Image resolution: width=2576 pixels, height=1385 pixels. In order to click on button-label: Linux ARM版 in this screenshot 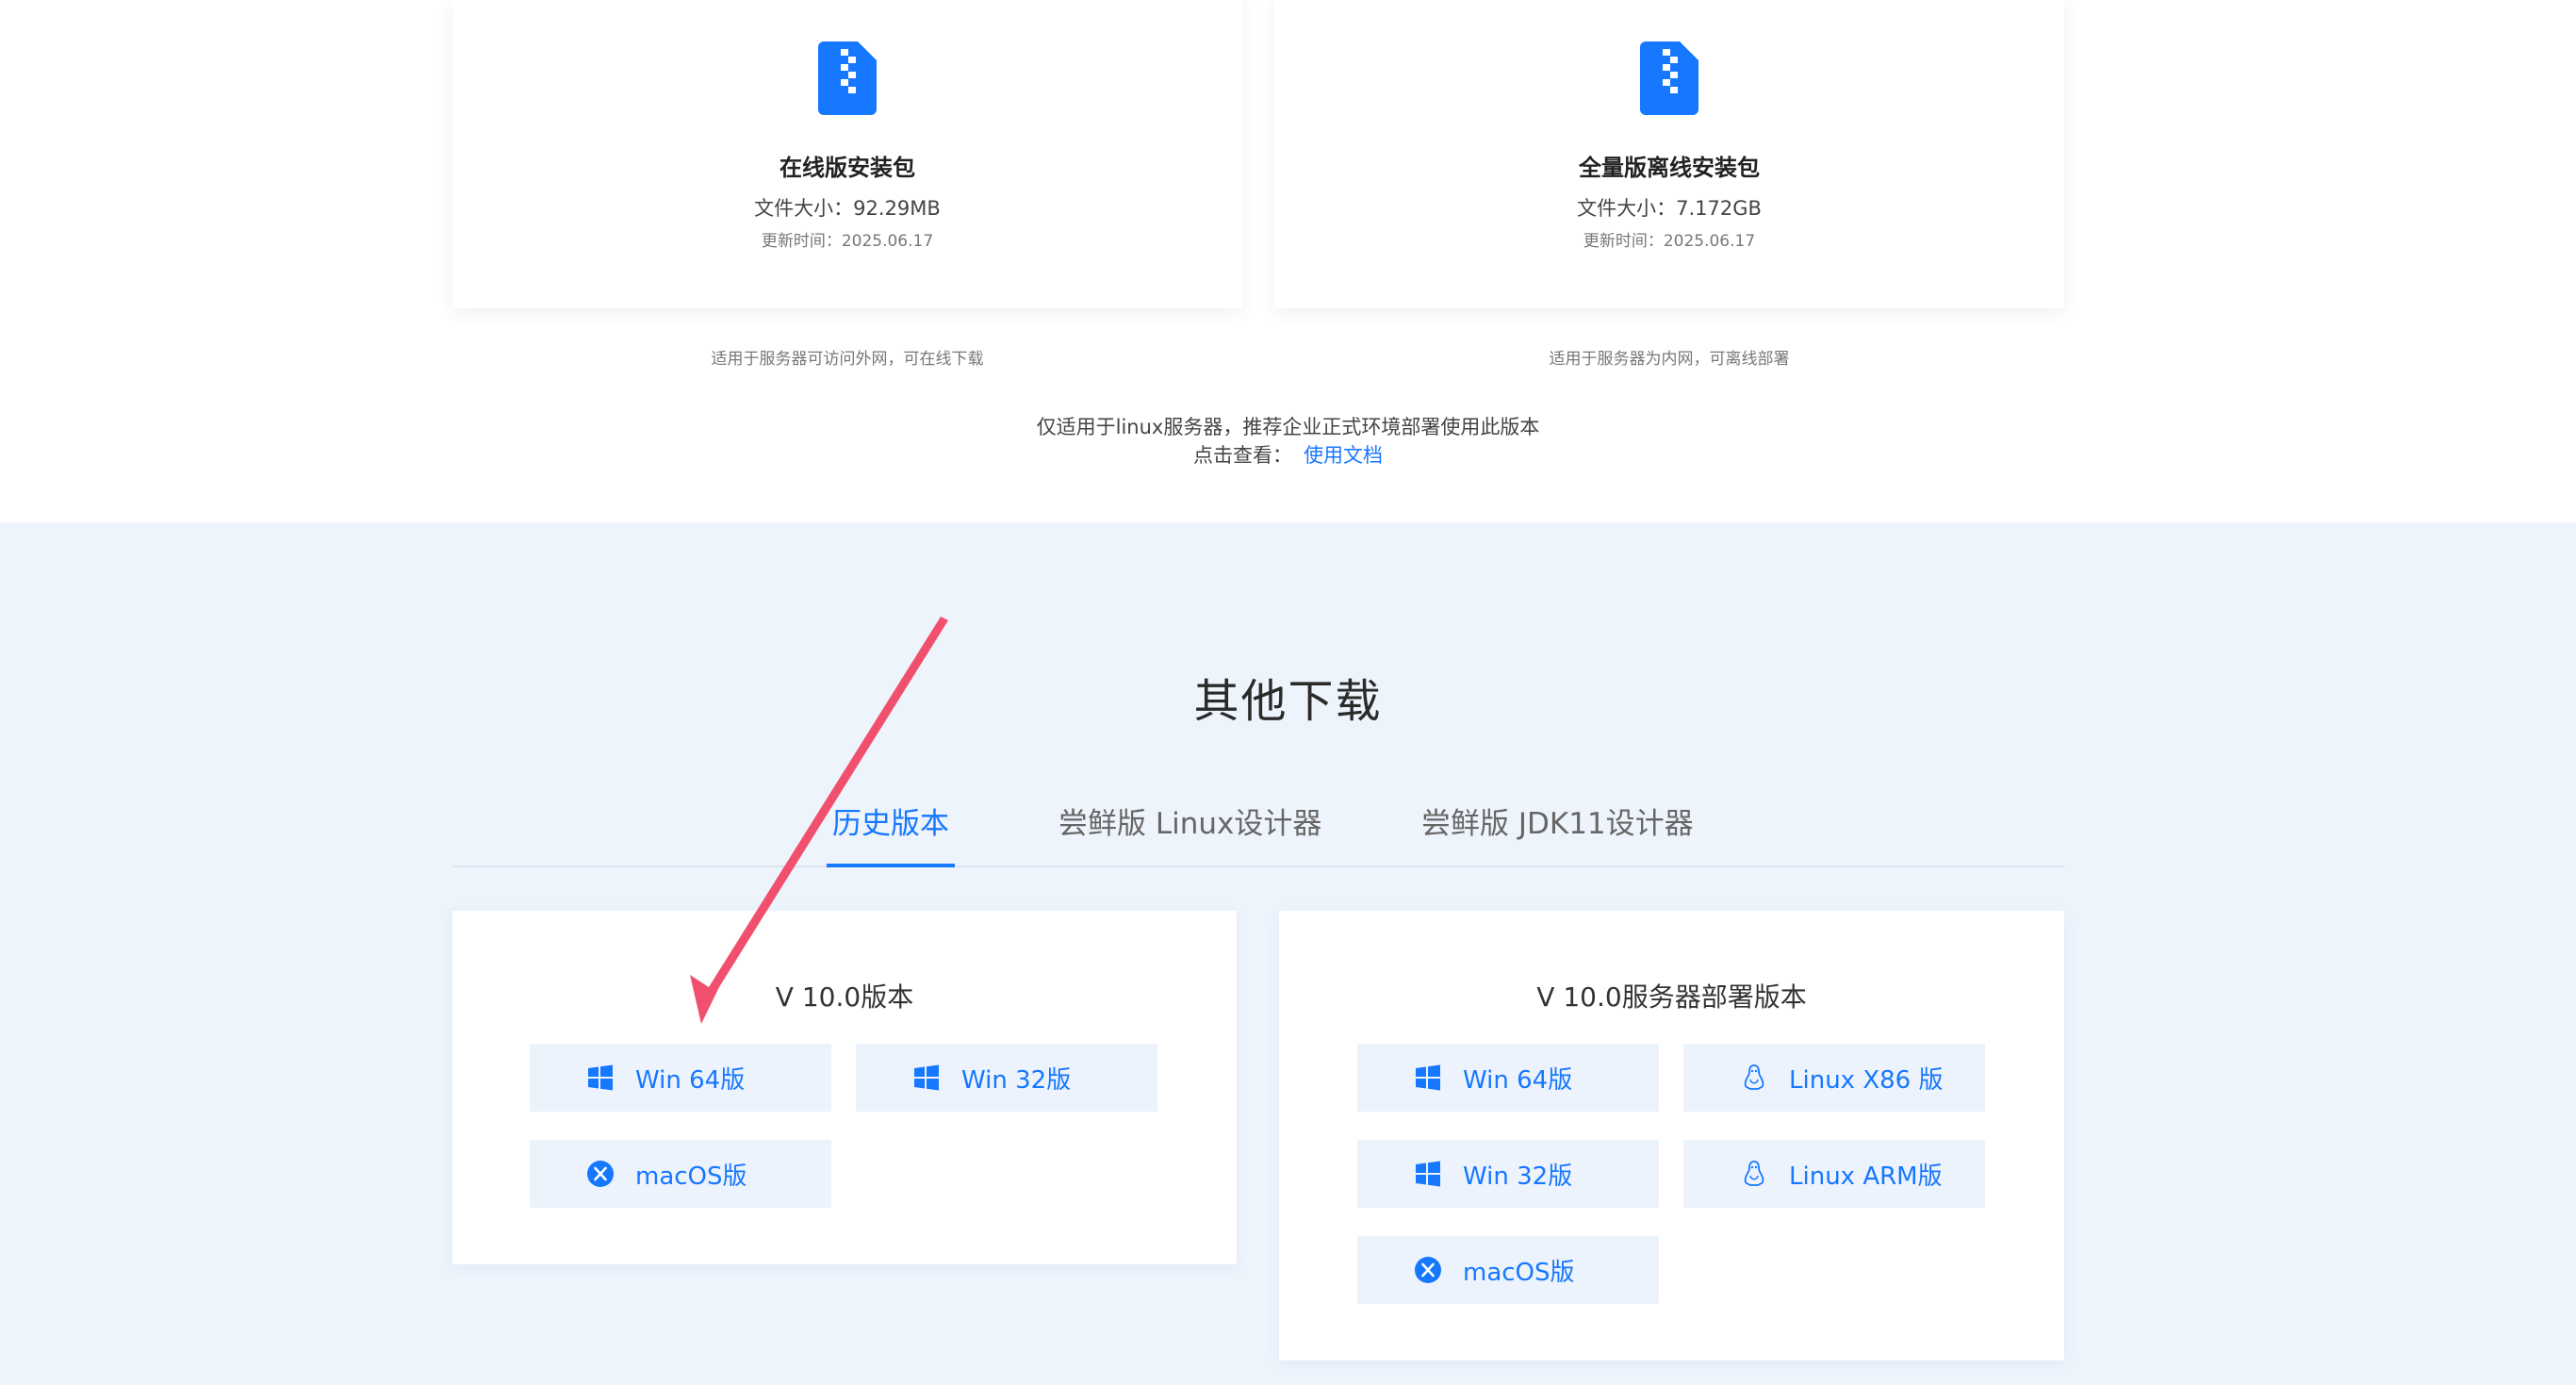, I will do `click(1866, 1176)`.